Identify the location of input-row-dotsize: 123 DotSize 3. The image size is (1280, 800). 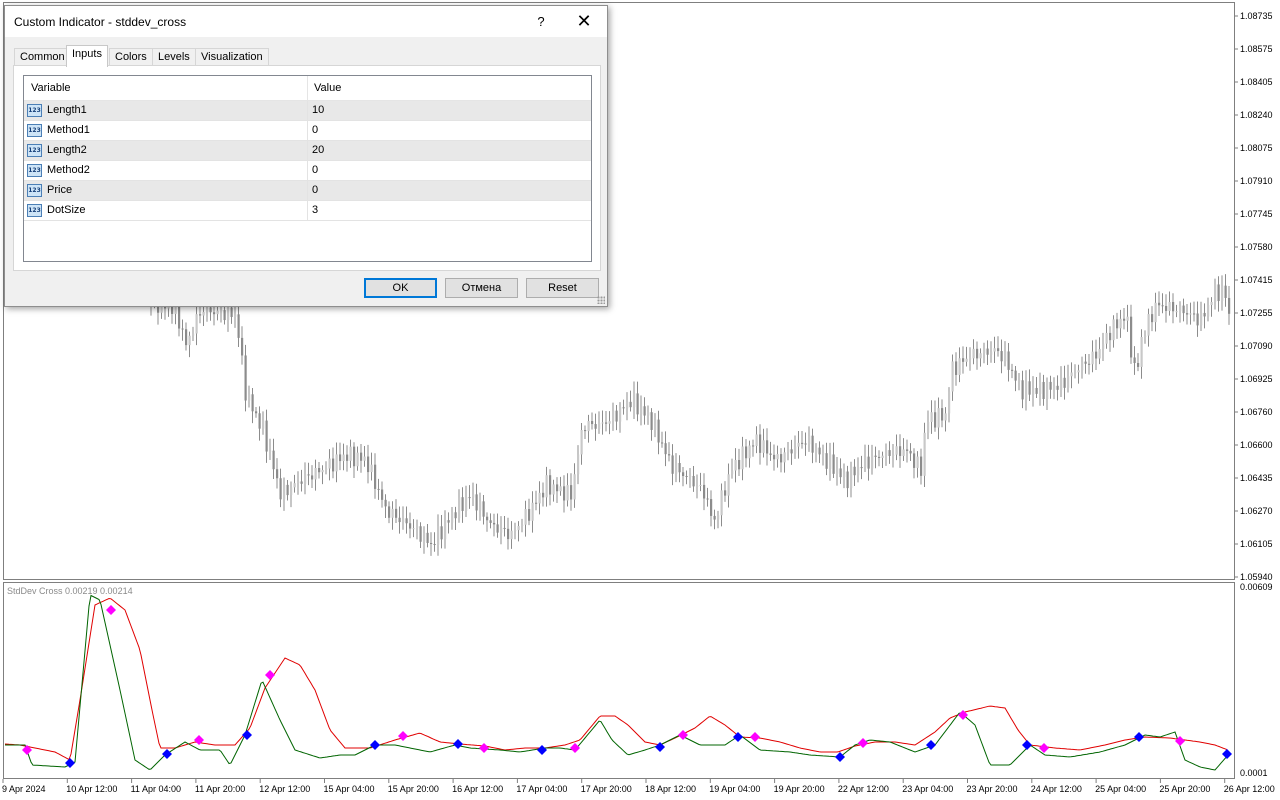
(307, 211).